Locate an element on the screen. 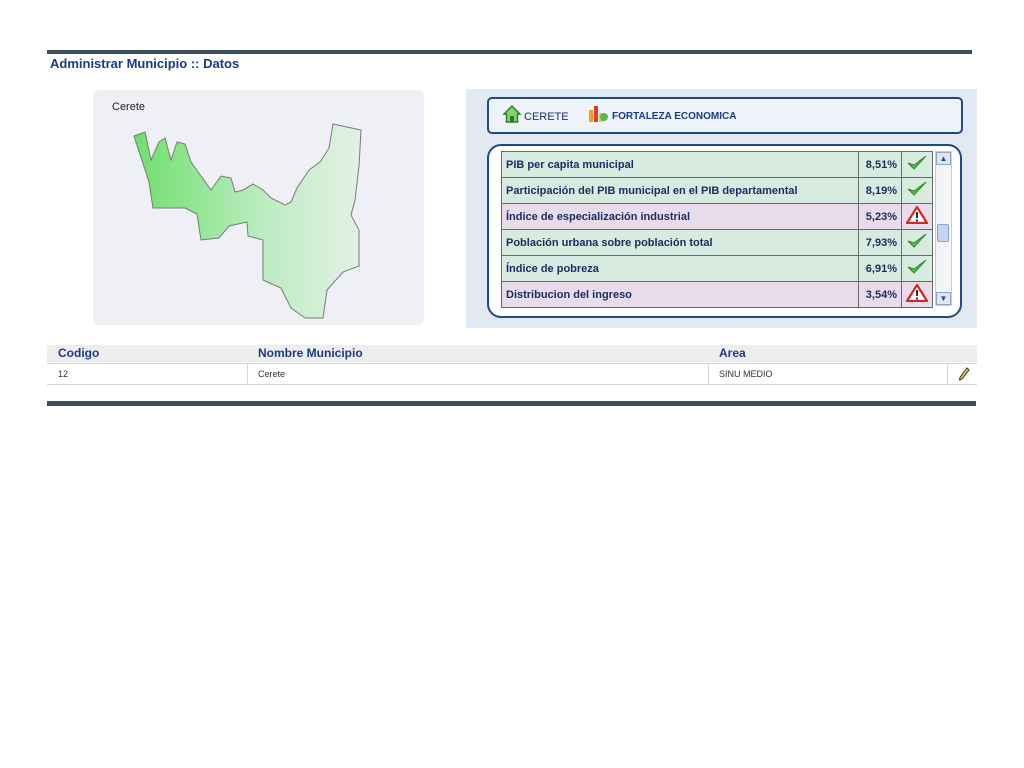 This screenshot has width=1024, height=768. col-nombre-municipio: Nombre Municipio is located at coordinates (310, 353).